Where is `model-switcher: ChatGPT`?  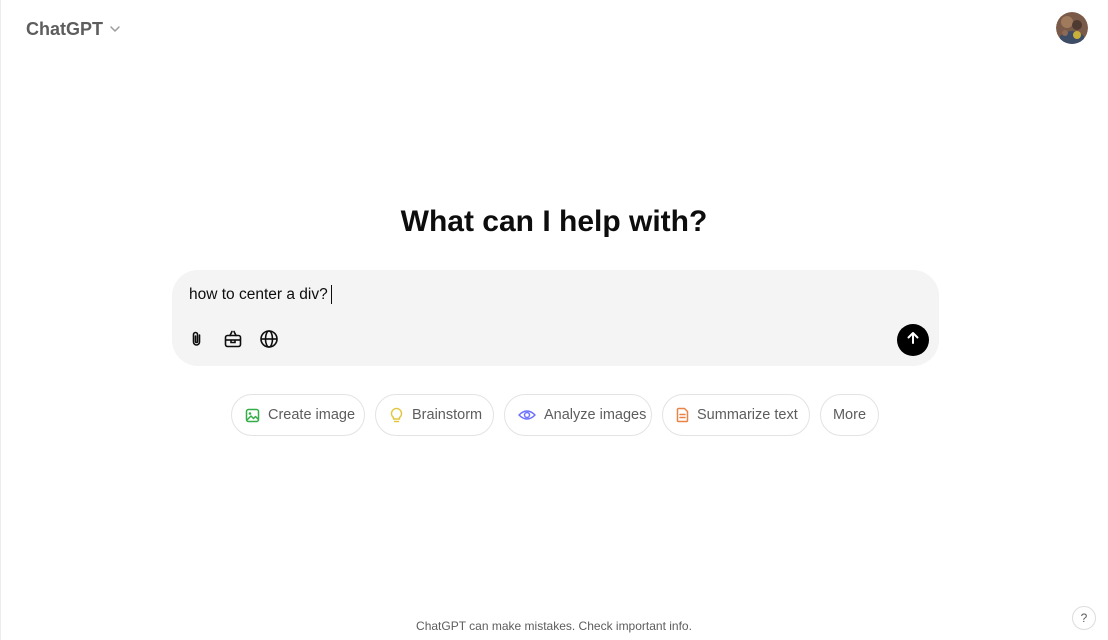
model-switcher: ChatGPT is located at coordinates (73, 29).